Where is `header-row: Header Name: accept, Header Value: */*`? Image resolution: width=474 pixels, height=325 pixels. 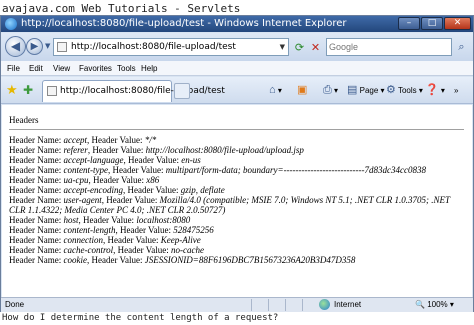 header-row: Header Name: accept, Header Value: */* is located at coordinates (238, 140).